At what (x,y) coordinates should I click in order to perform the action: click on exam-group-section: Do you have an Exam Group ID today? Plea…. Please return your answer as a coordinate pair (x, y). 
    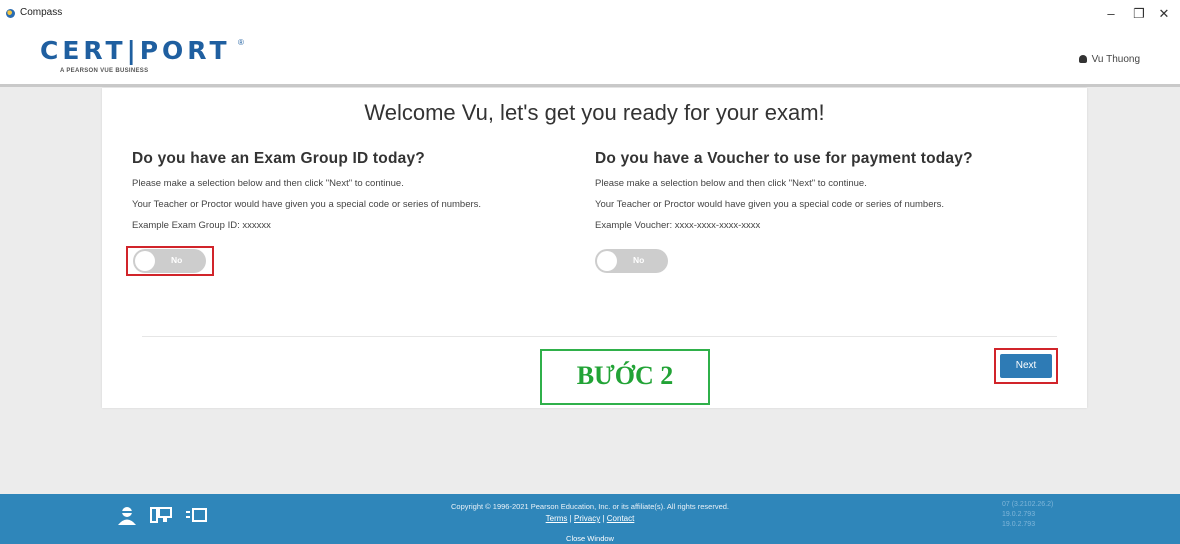
    Looking at the image, I should click on (367, 195).